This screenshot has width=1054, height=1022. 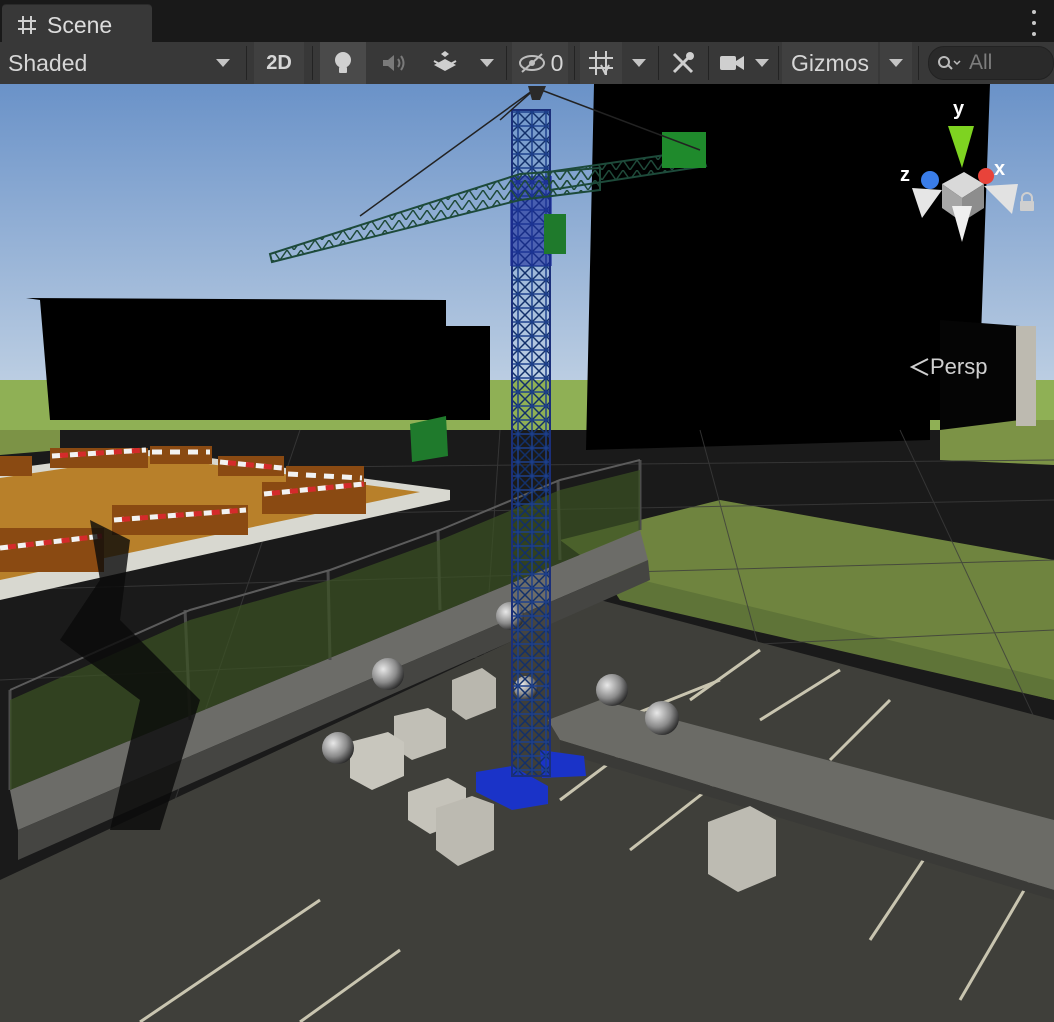 What do you see at coordinates (959, 109) in the screenshot?
I see `gizmo-y-label: y` at bounding box center [959, 109].